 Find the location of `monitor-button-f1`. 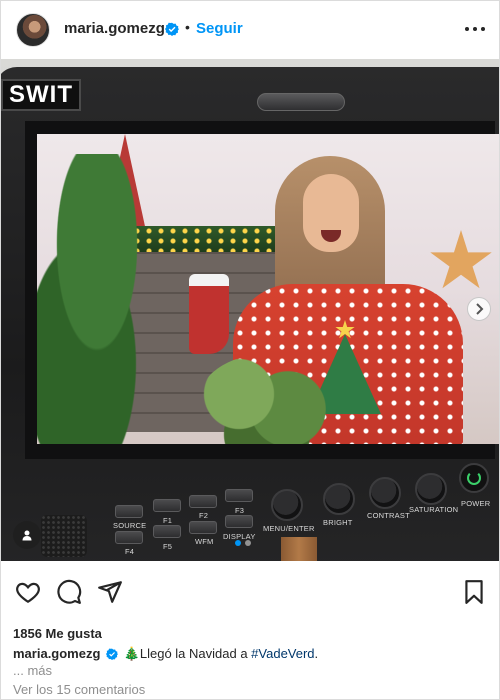

monitor-button-f1 is located at coordinates (167, 505).